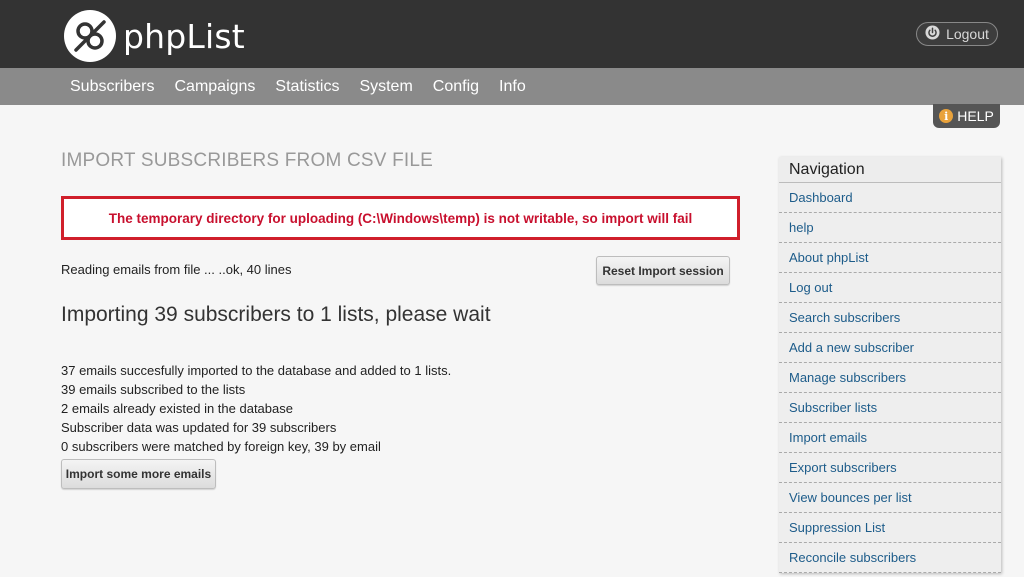 This screenshot has height=577, width=1024. Describe the element at coordinates (890, 468) in the screenshot. I see `nav-export-subscribers: Export subscribers` at that location.